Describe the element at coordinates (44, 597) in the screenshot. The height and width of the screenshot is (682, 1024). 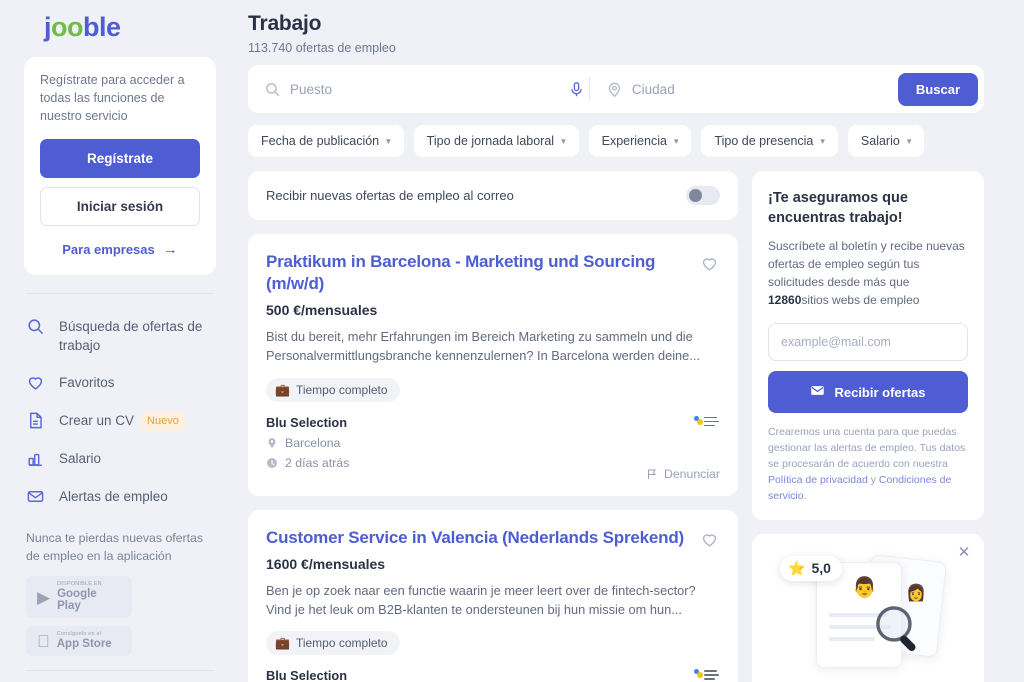
I see `google-play-icon: ▶` at that location.